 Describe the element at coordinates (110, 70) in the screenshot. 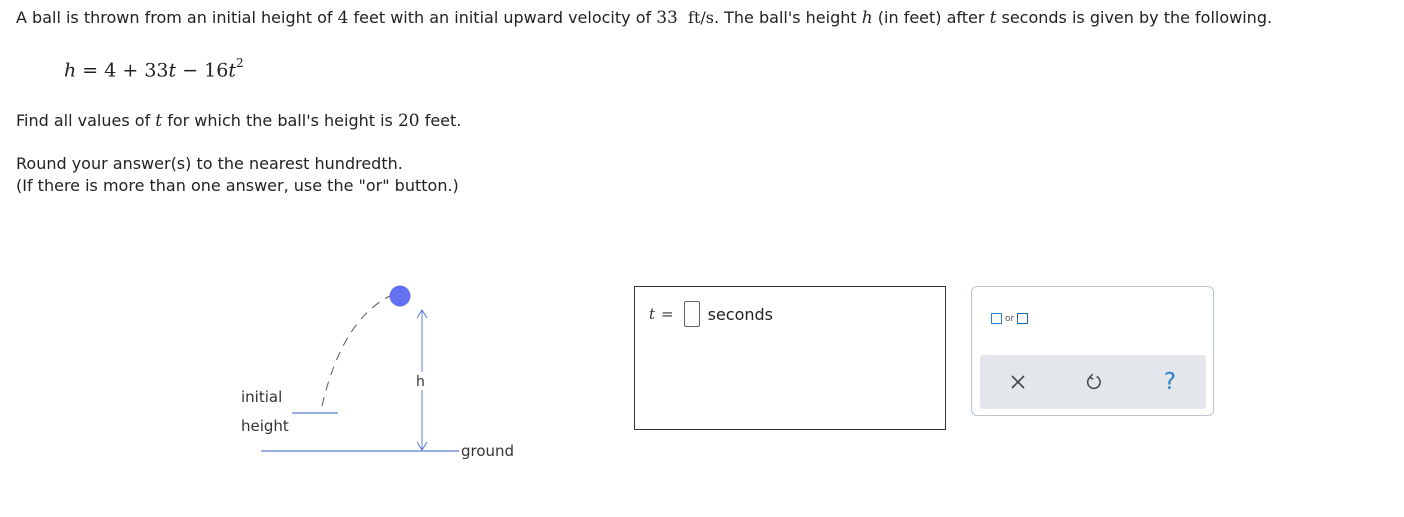

I see `equation-constant: 4` at that location.